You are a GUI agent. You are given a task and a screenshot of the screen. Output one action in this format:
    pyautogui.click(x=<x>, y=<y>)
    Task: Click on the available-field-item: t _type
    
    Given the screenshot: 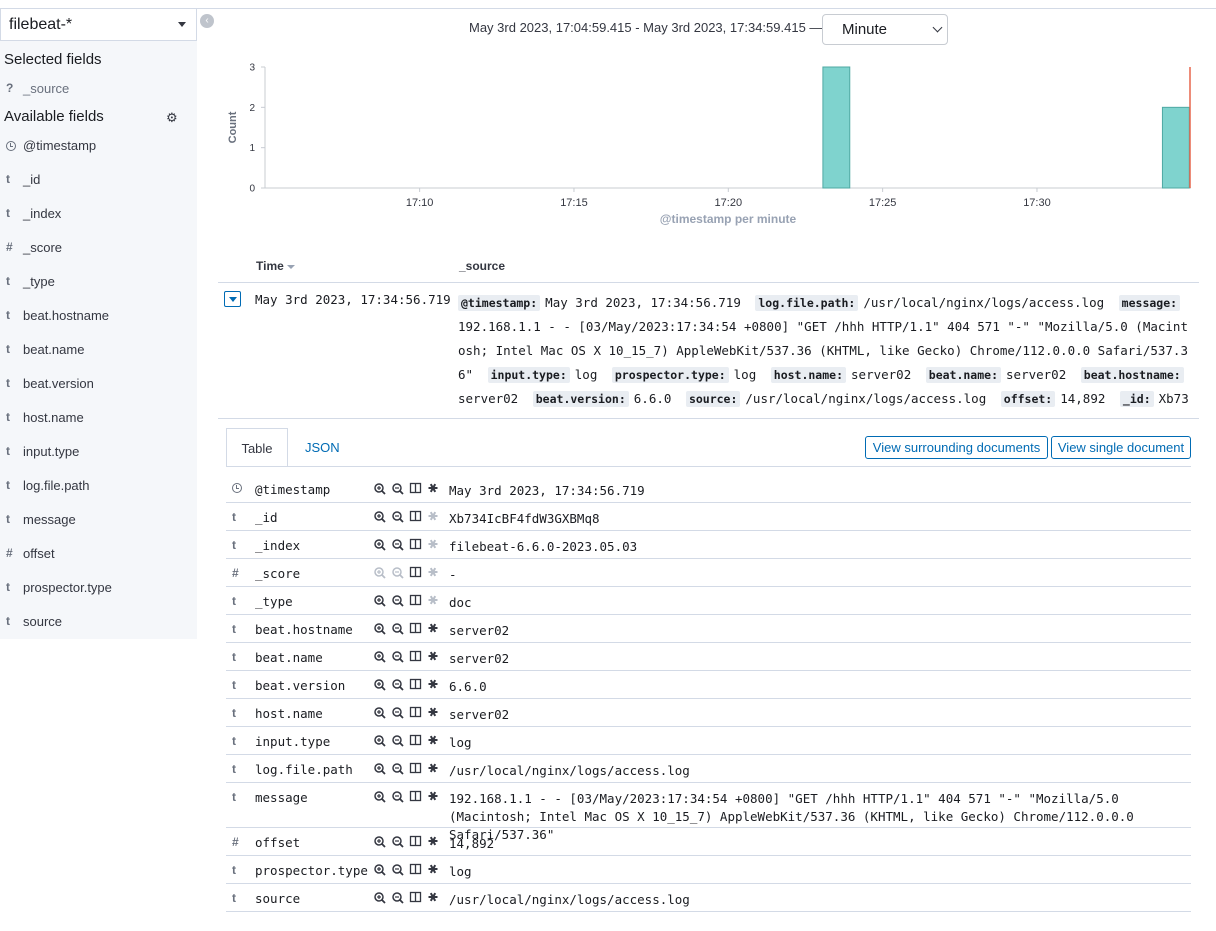 What is the action you would take?
    pyautogui.click(x=98, y=283)
    